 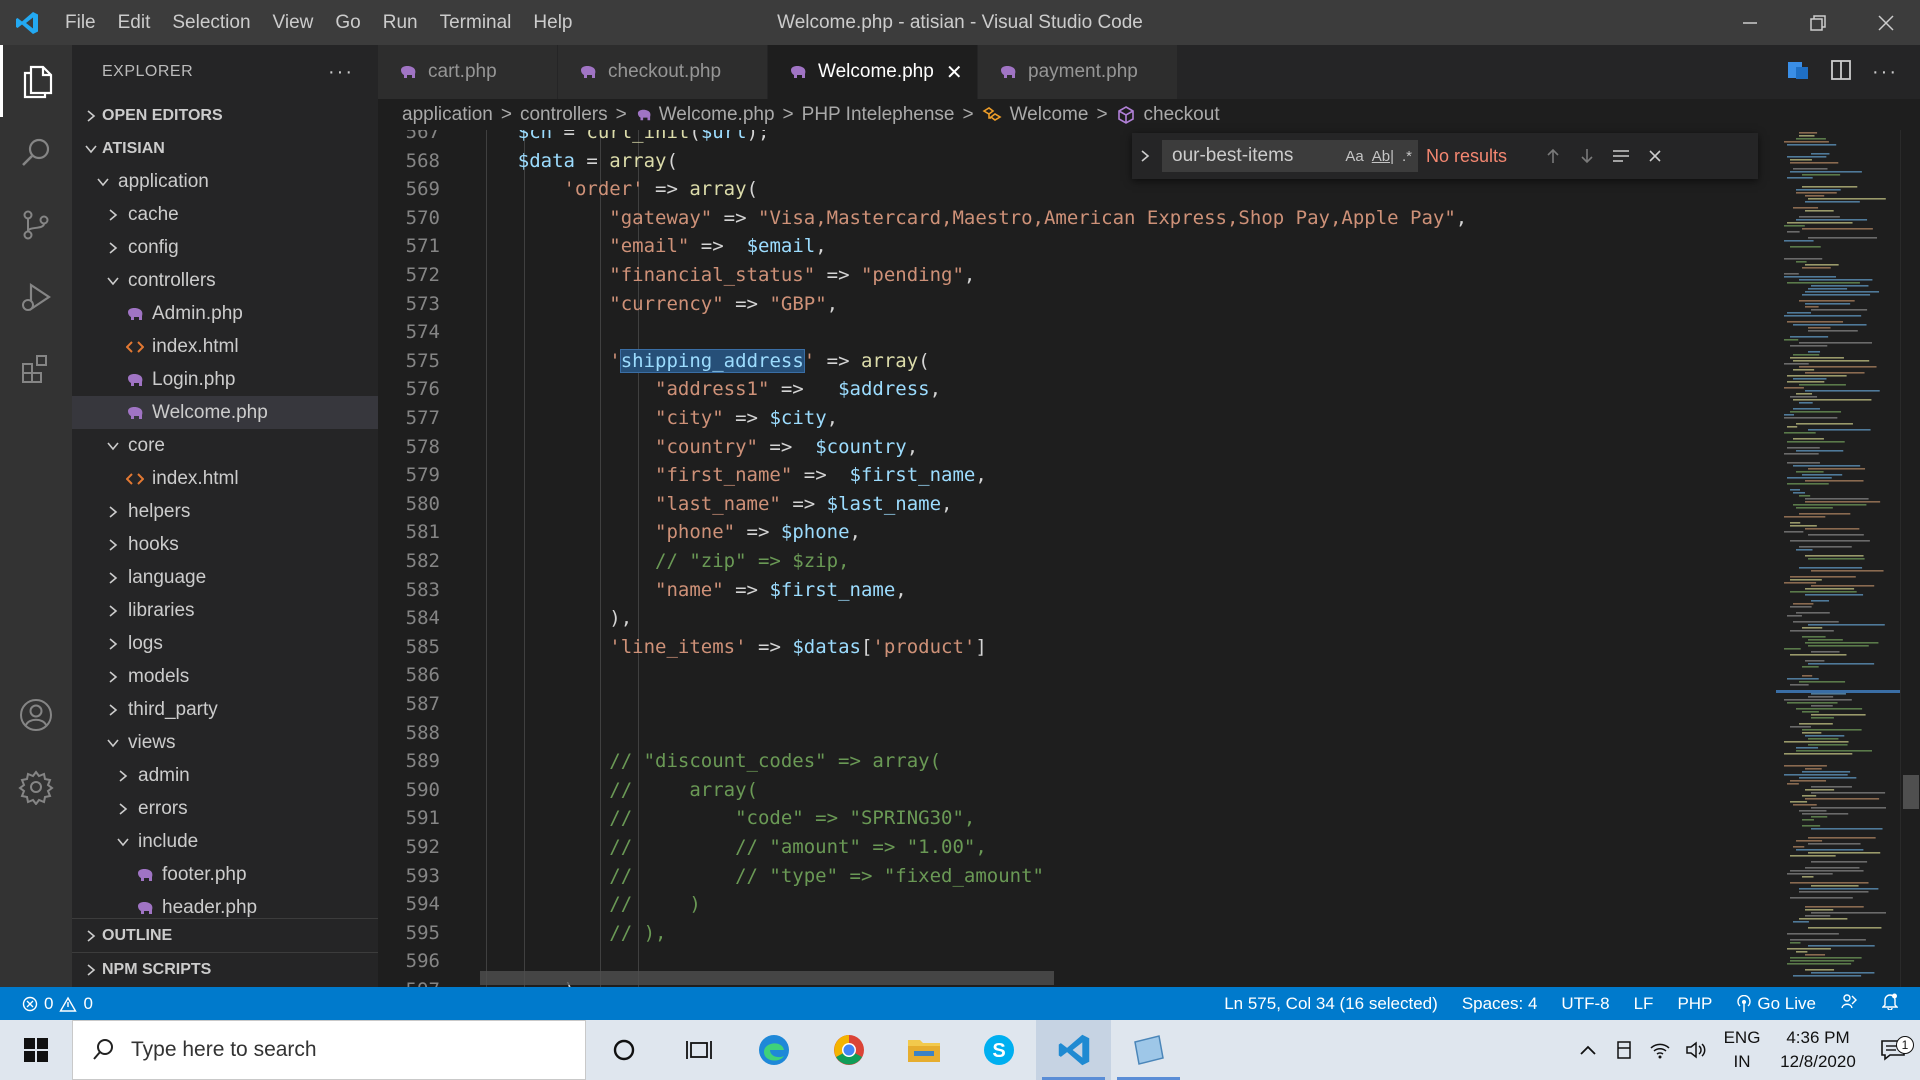 I want to click on taskbar-vscode, so click(x=1073, y=1050).